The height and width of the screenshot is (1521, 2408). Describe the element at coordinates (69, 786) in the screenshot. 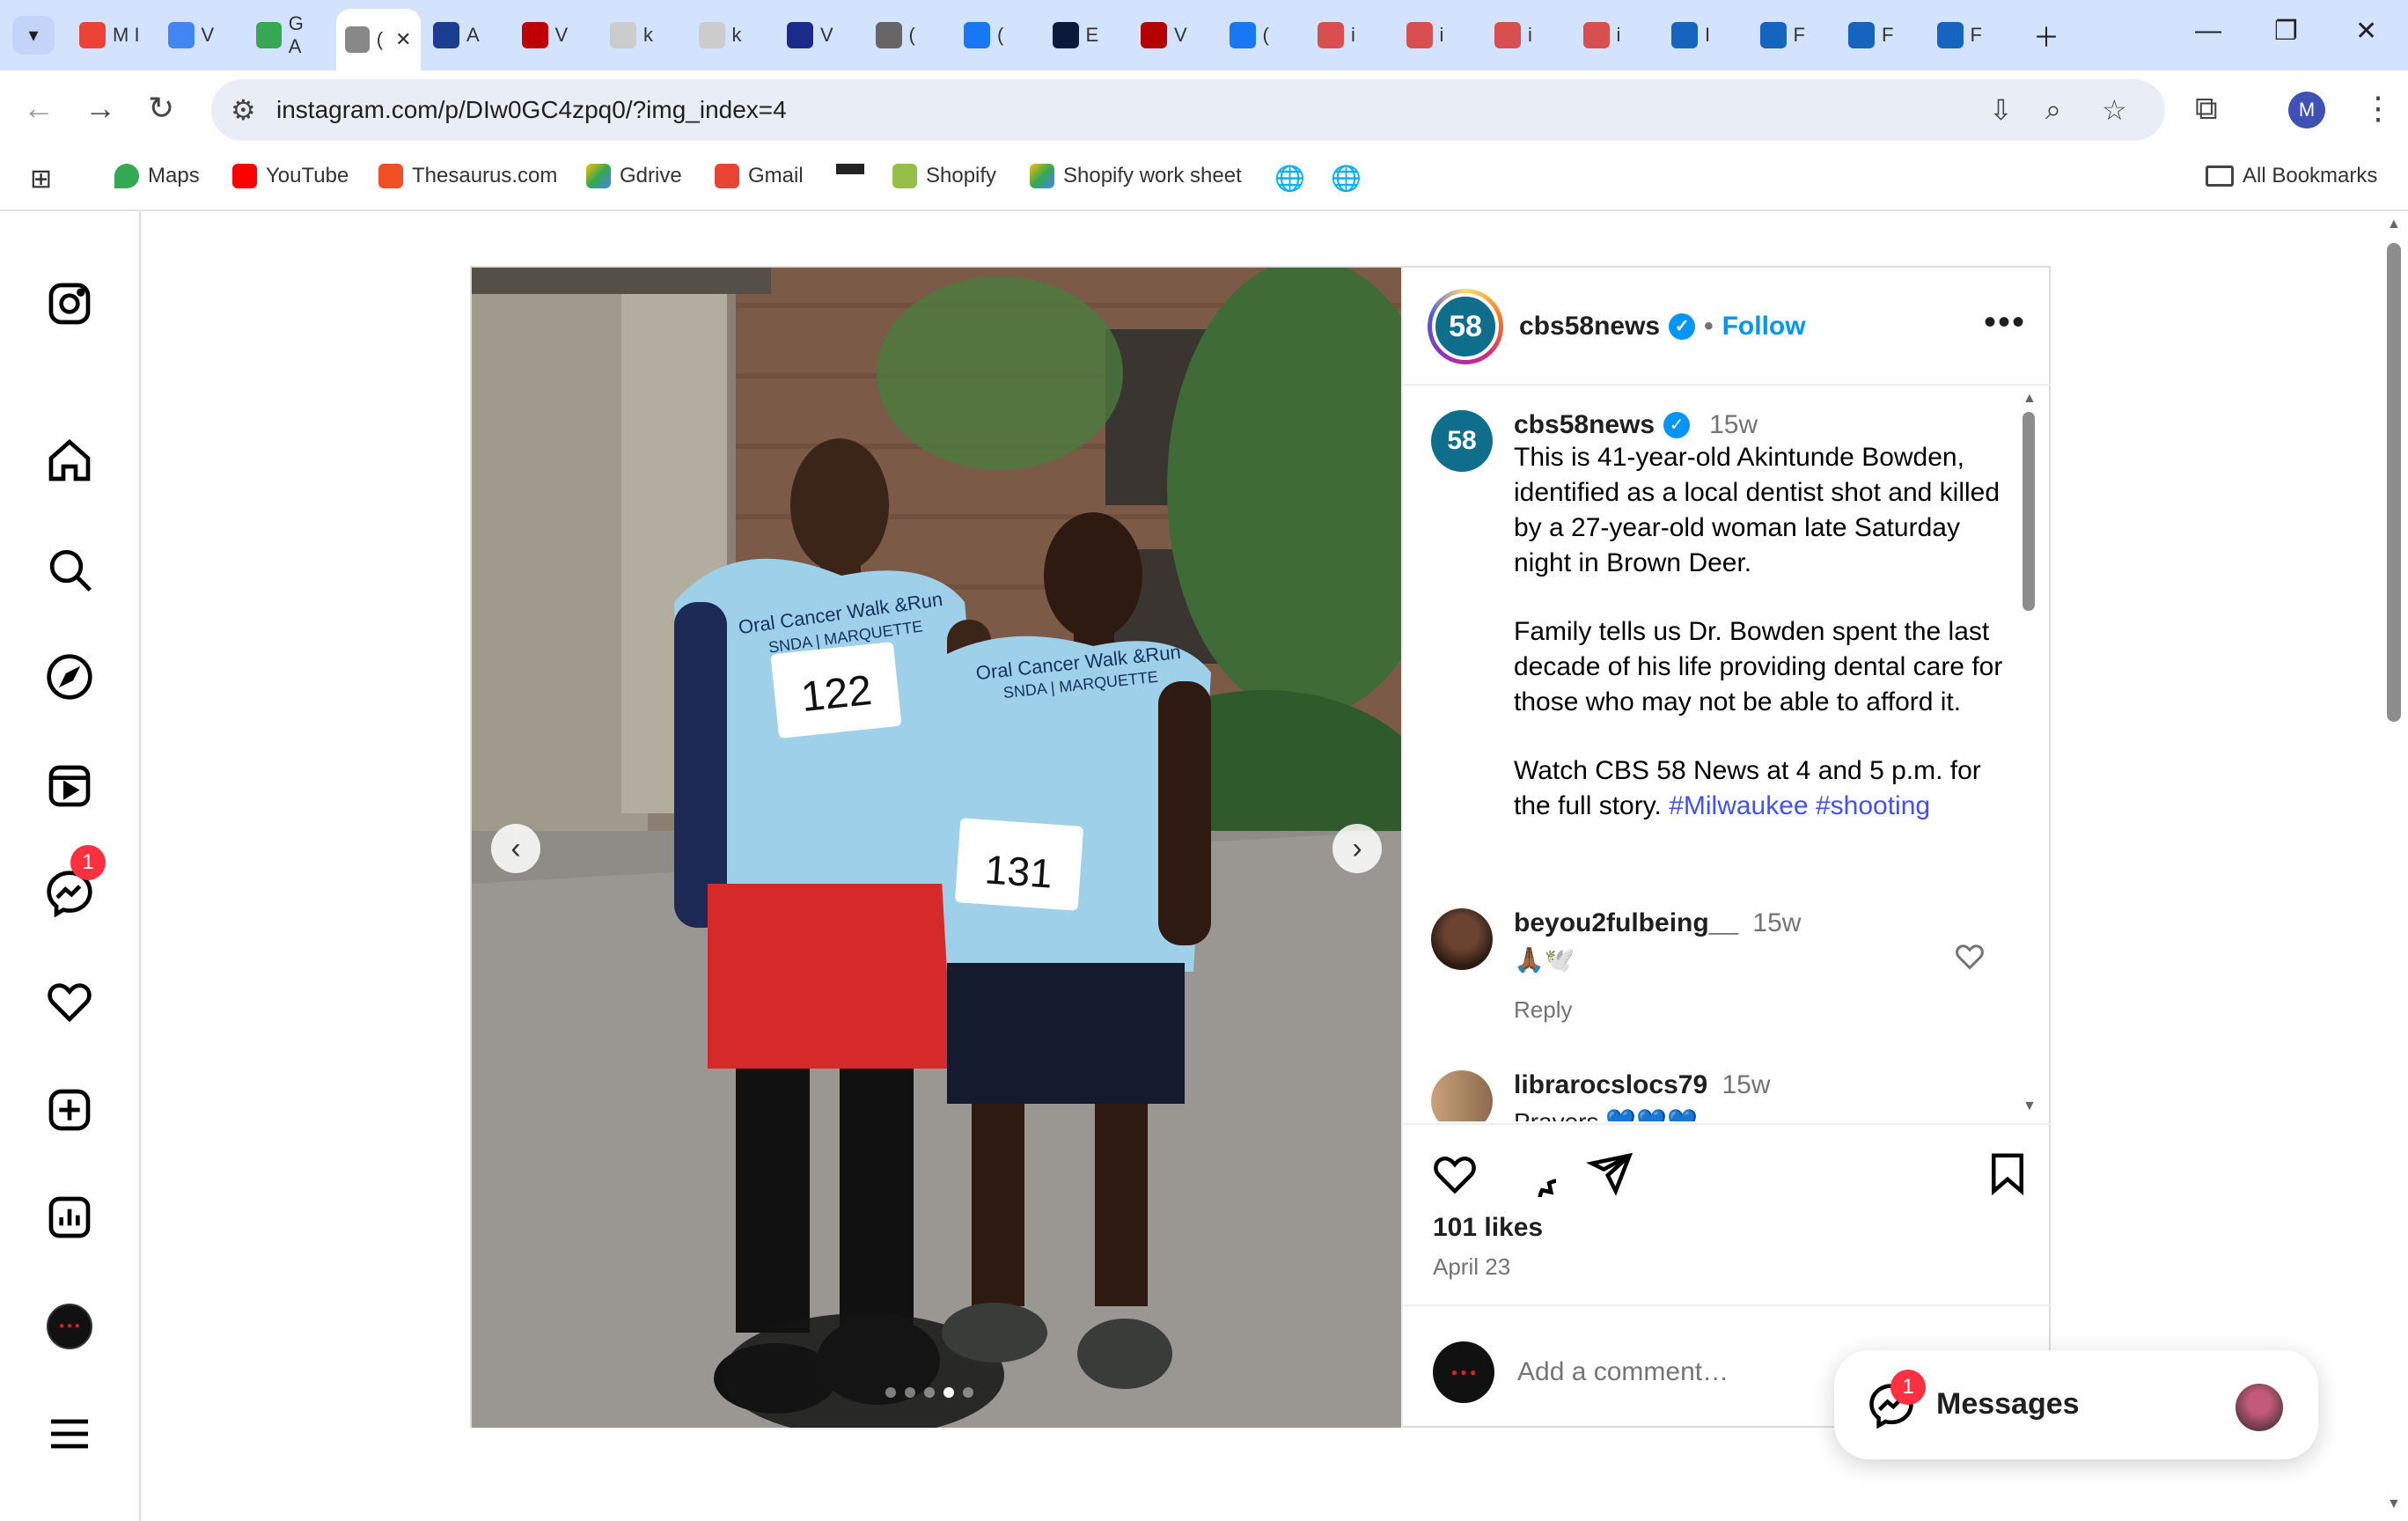

I see `reels-icon` at that location.